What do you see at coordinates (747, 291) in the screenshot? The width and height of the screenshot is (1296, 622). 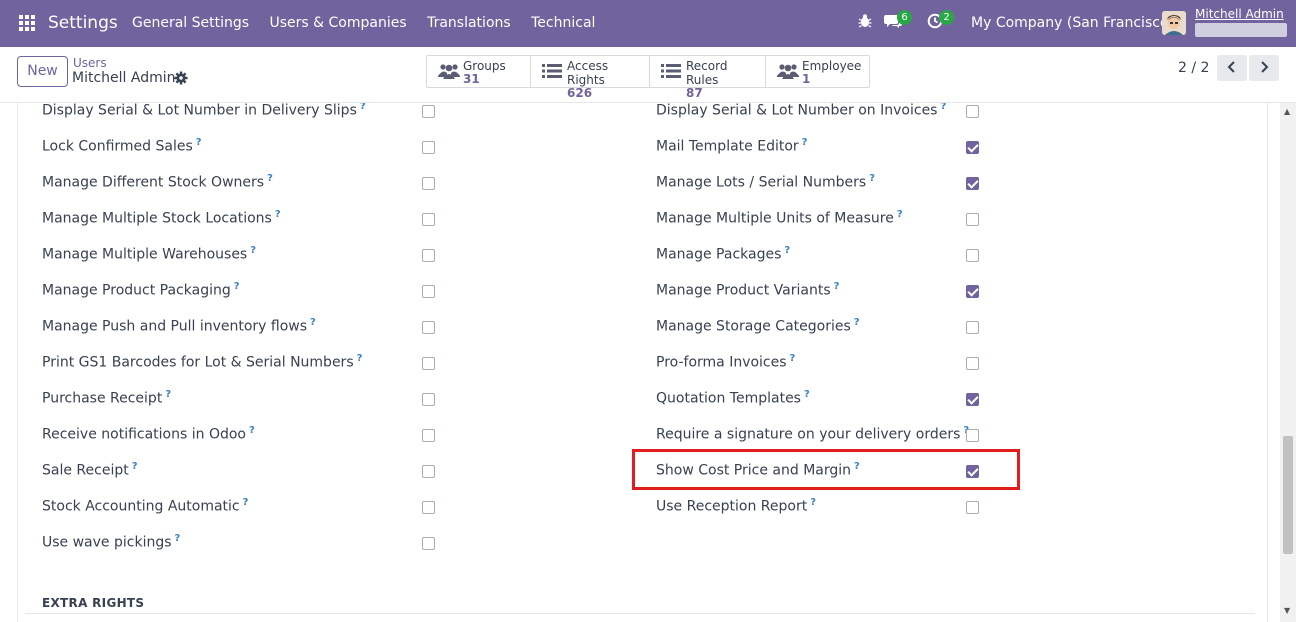 I see `field-label: Manage Product Variants?` at bounding box center [747, 291].